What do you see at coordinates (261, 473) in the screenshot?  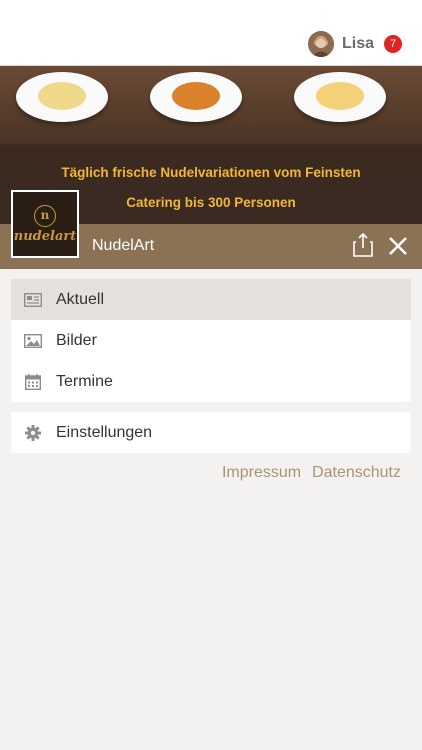 I see `impressum-link: Impressum` at bounding box center [261, 473].